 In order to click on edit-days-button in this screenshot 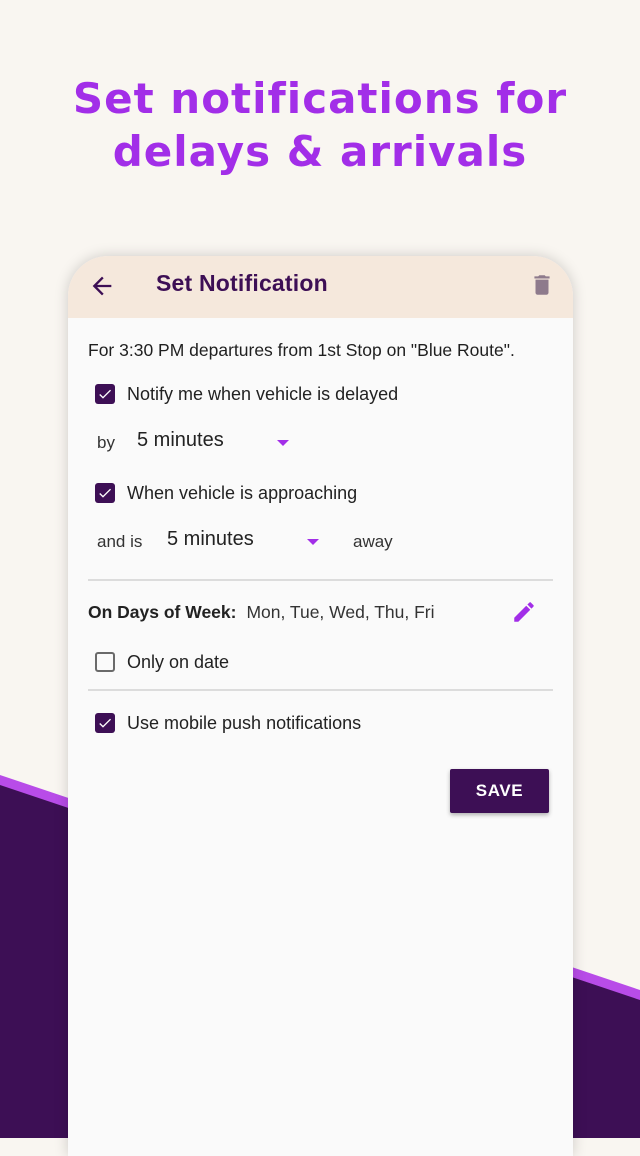, I will do `click(524, 612)`.